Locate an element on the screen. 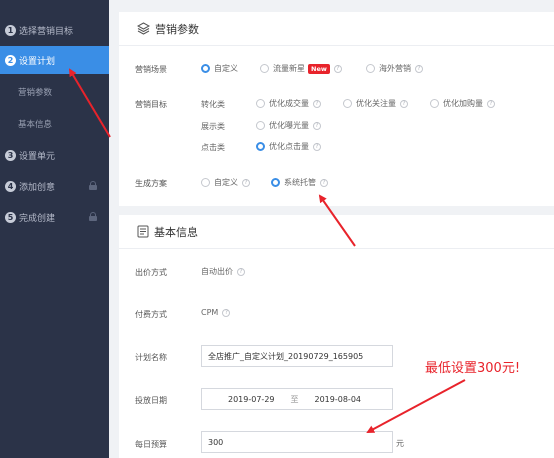  annotation-note: 最低设置300元! is located at coordinates (473, 368).